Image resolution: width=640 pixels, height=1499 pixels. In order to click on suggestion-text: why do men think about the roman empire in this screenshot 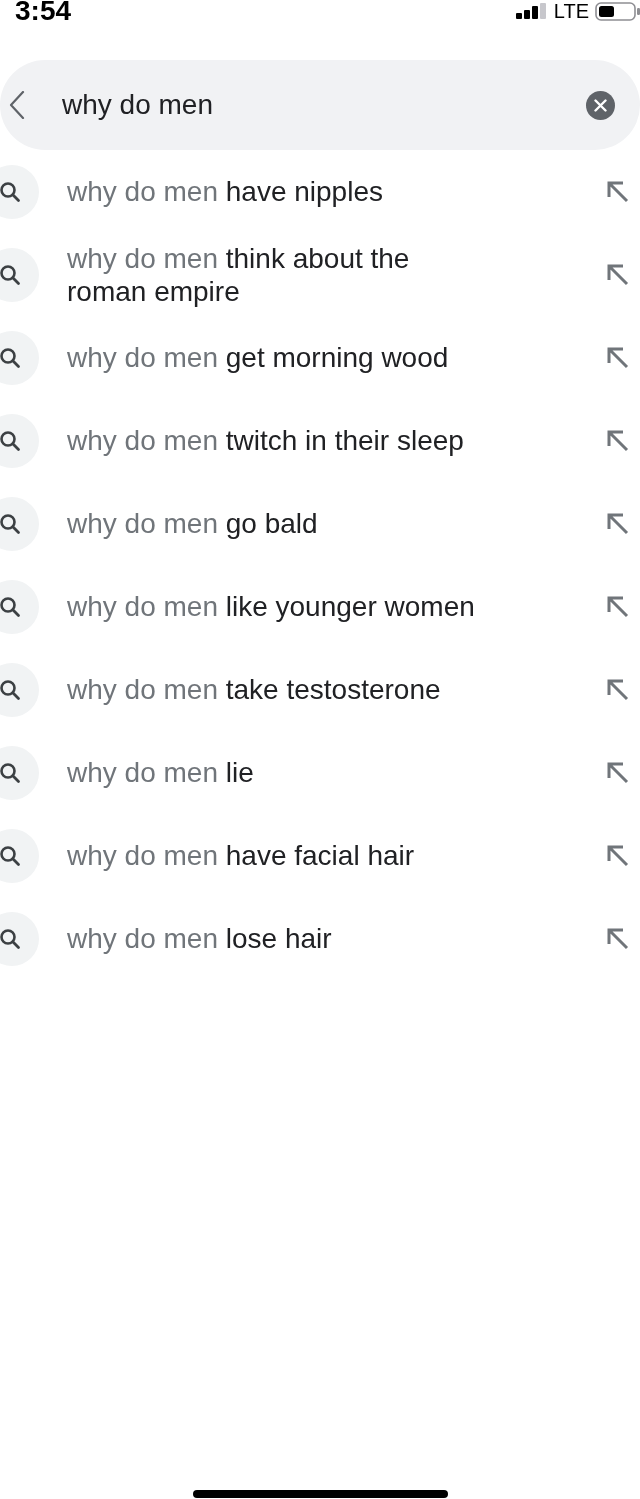, I will do `click(276, 274)`.